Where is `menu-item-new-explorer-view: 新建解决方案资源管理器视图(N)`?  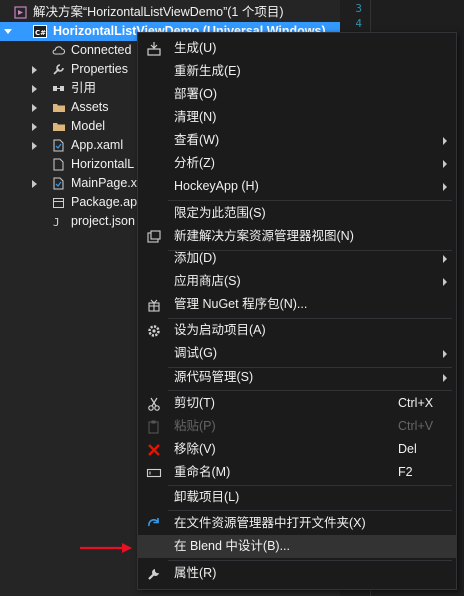 menu-item-new-explorer-view: 新建解决方案资源管理器视图(N) is located at coordinates (297, 236).